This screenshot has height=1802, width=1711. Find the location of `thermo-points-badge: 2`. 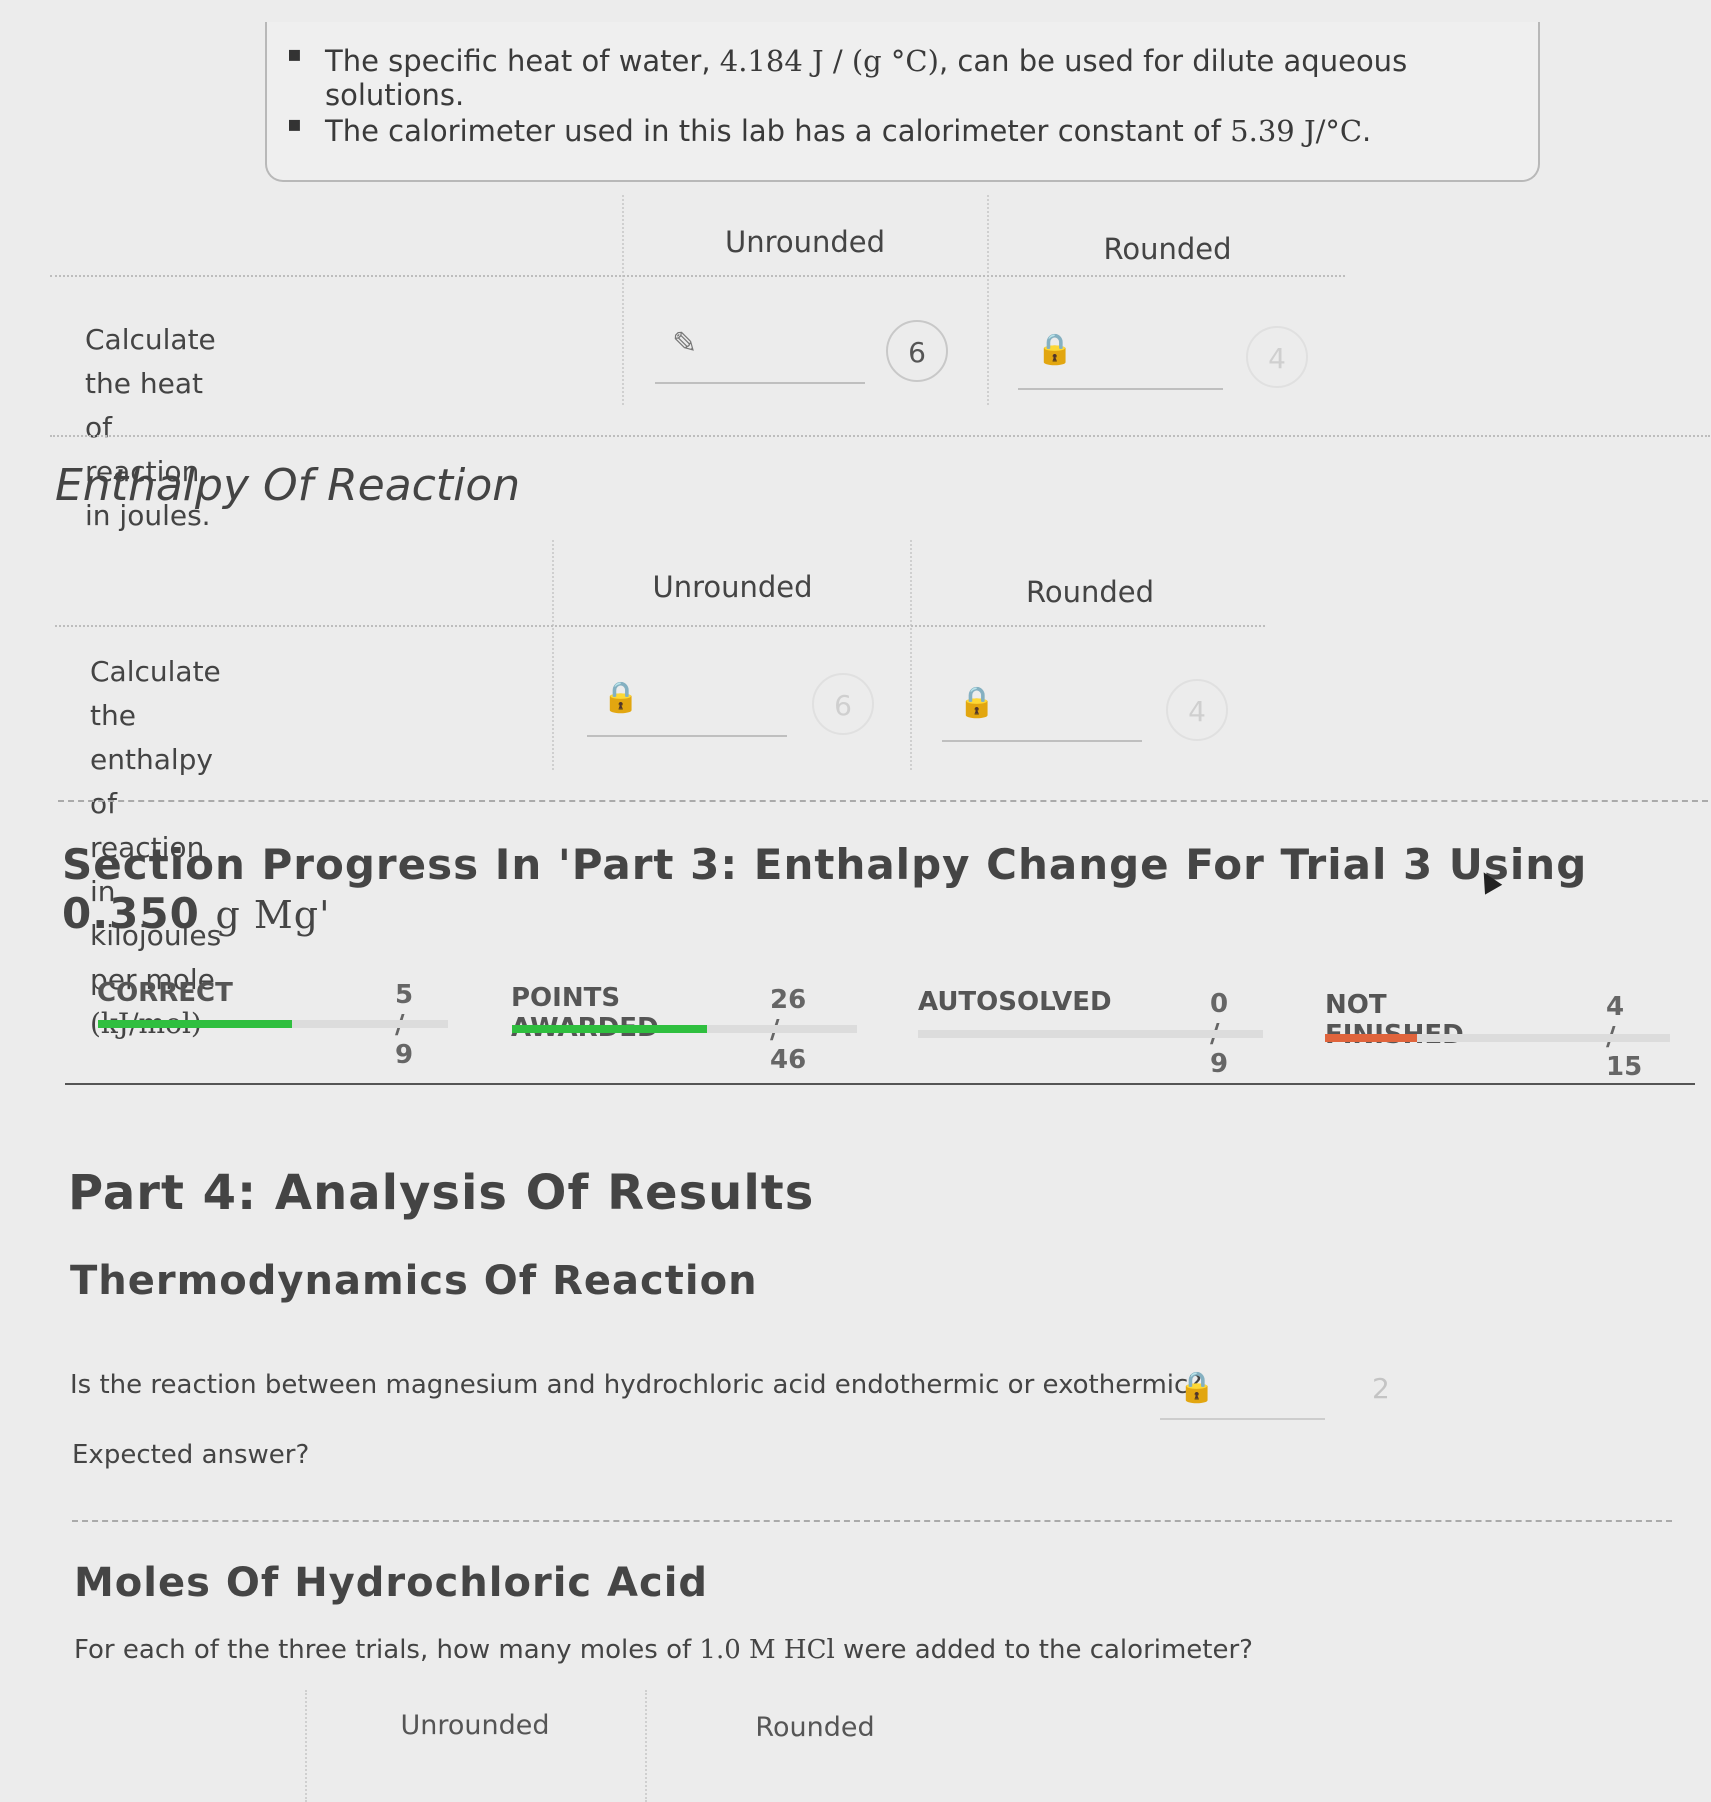

thermo-points-badge: 2 is located at coordinates (1381, 1388).